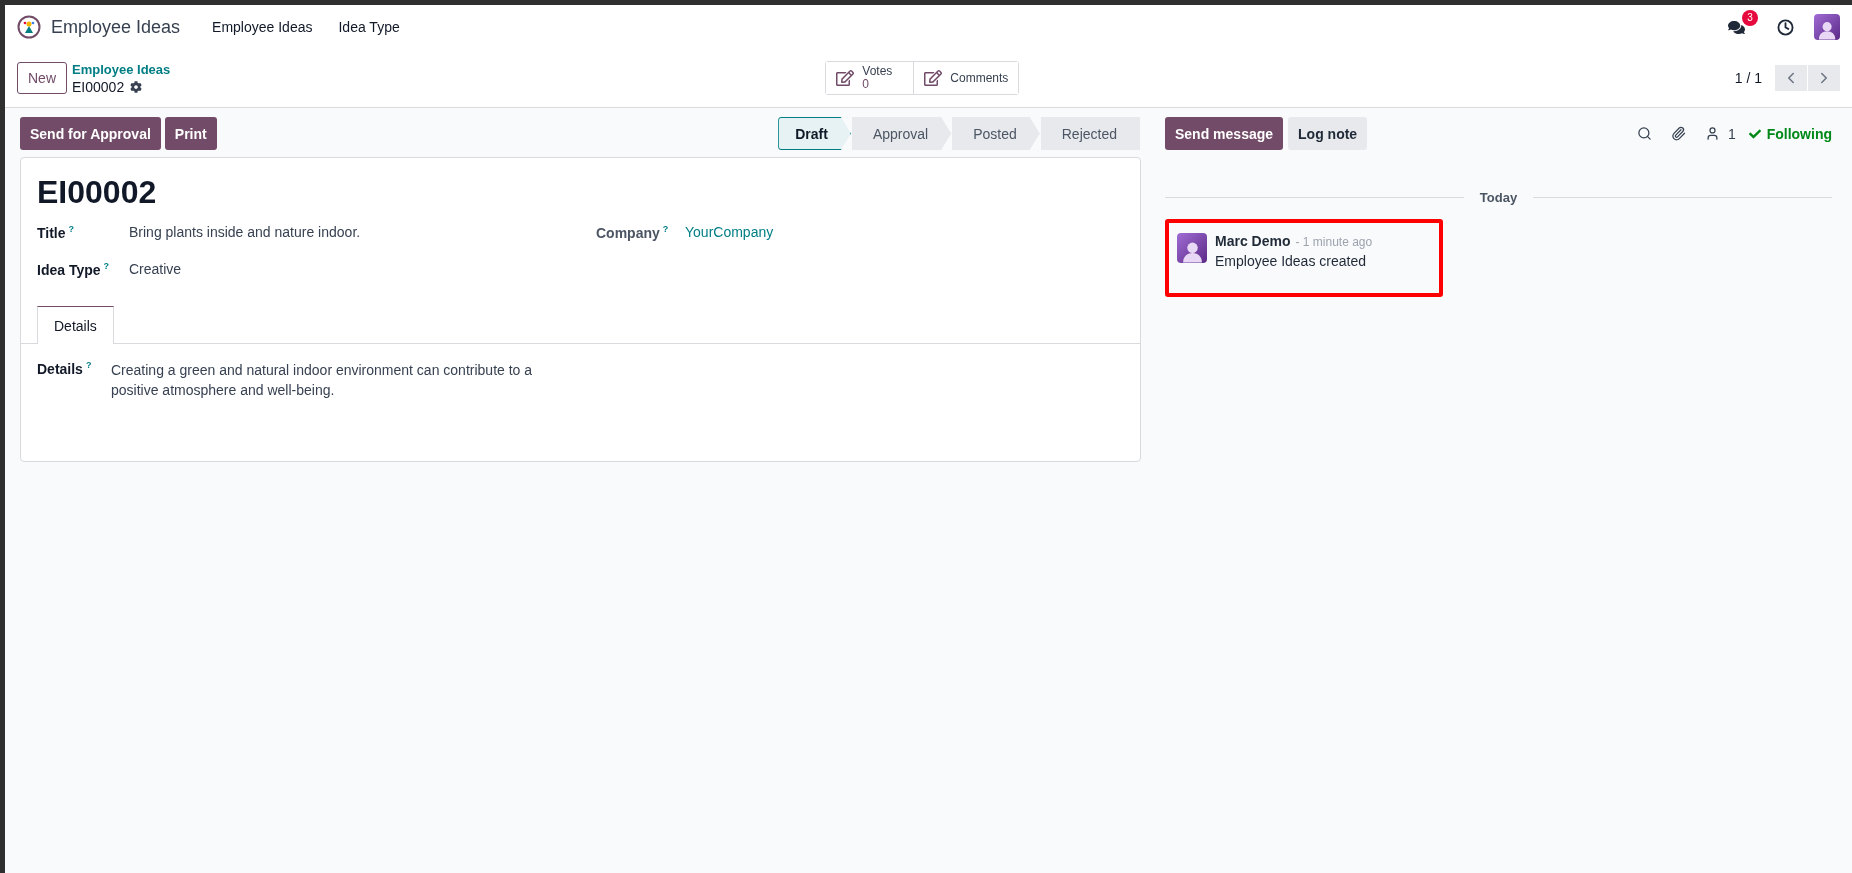 The width and height of the screenshot is (1852, 873). What do you see at coordinates (1644, 133) in the screenshot?
I see `search-icon` at bounding box center [1644, 133].